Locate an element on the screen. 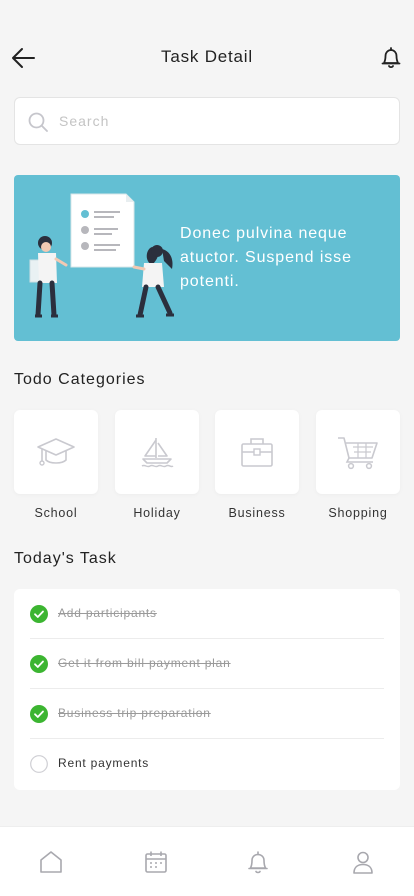 Image resolution: width=414 pixels, height=896 pixels. task-item: Business trip preparation is located at coordinates (207, 714).